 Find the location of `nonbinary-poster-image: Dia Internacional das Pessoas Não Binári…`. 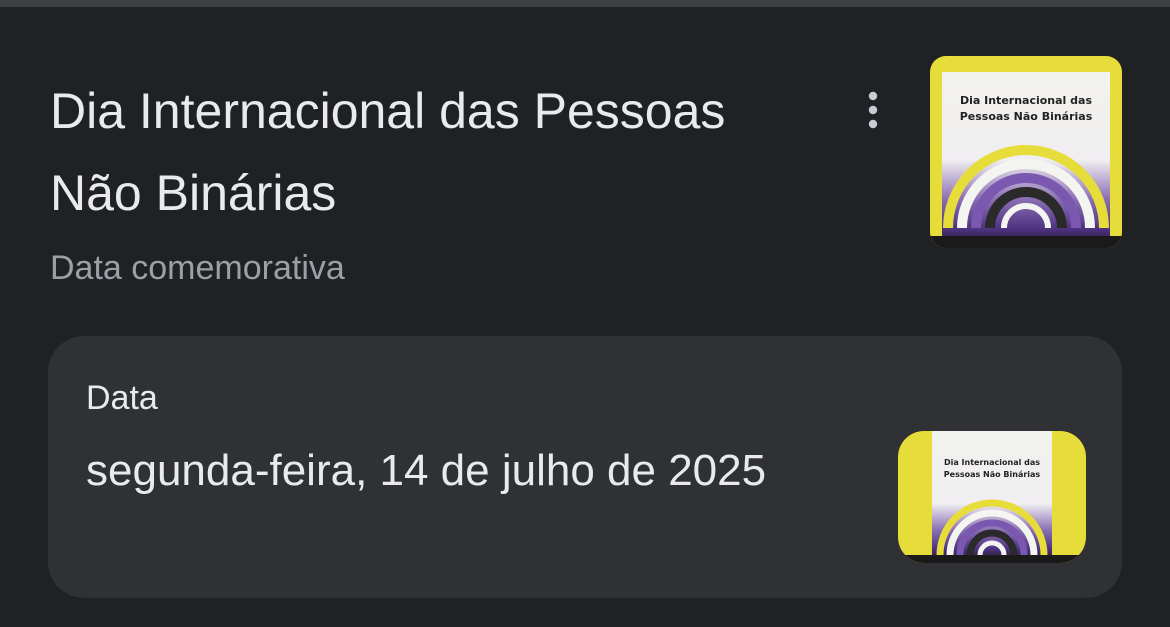

nonbinary-poster-image: Dia Internacional das Pessoas Não Binári… is located at coordinates (1026, 152).